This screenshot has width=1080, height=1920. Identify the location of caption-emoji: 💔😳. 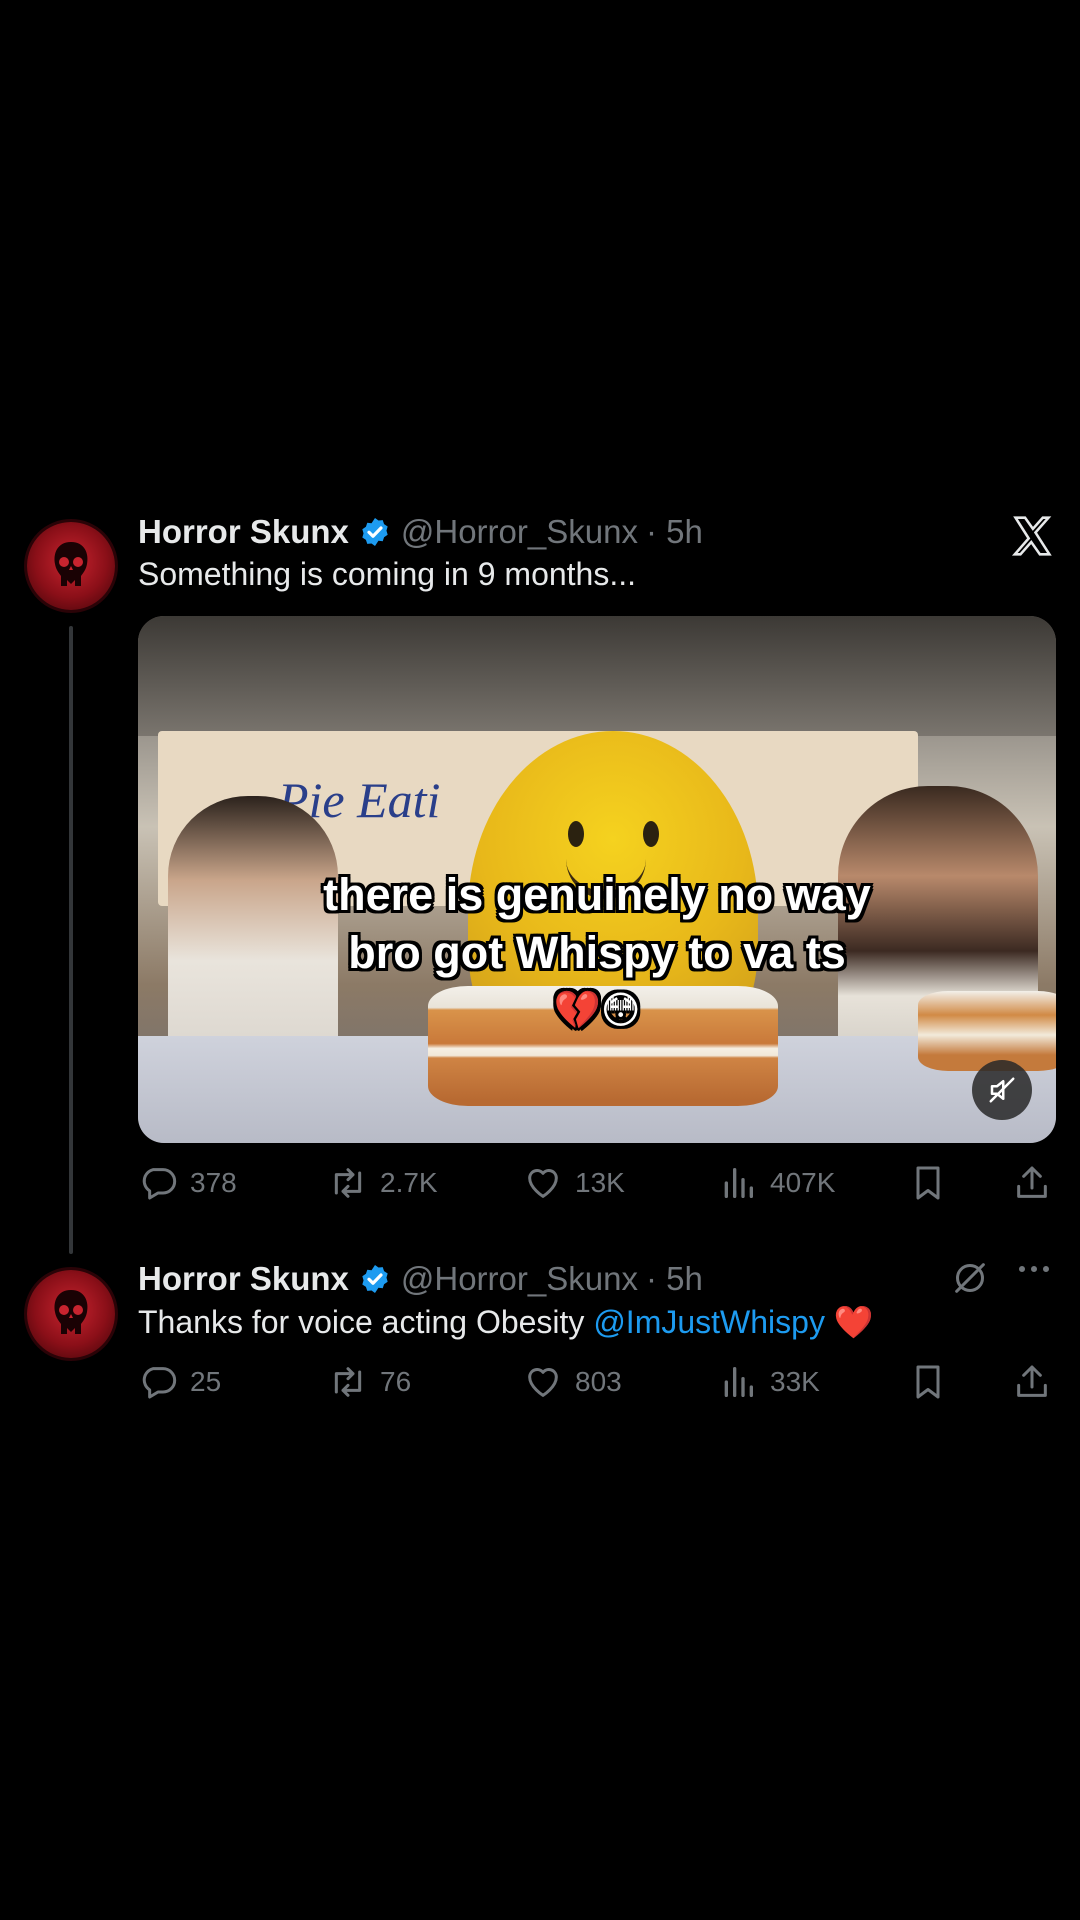
(597, 1011).